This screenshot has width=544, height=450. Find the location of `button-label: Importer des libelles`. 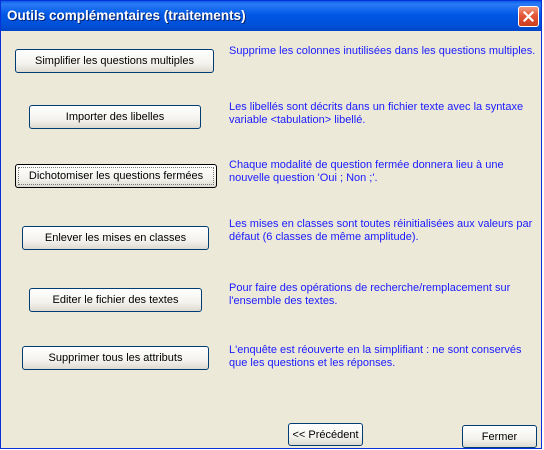

button-label: Importer des libelles is located at coordinates (115, 117).